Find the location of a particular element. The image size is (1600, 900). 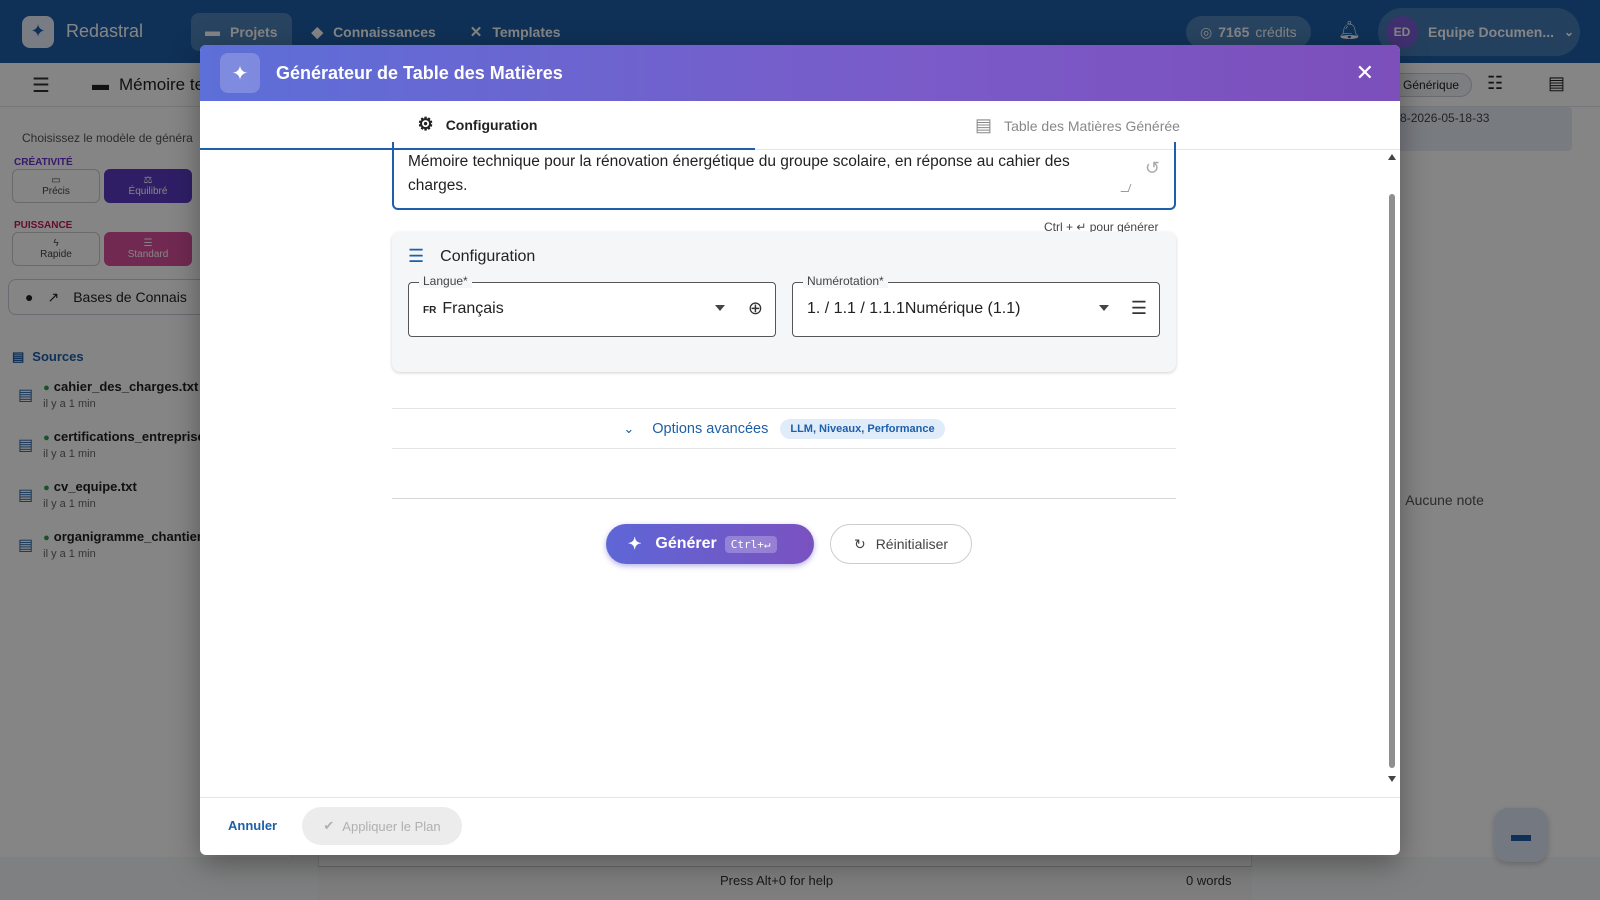

language-code: FR is located at coordinates (430, 310).